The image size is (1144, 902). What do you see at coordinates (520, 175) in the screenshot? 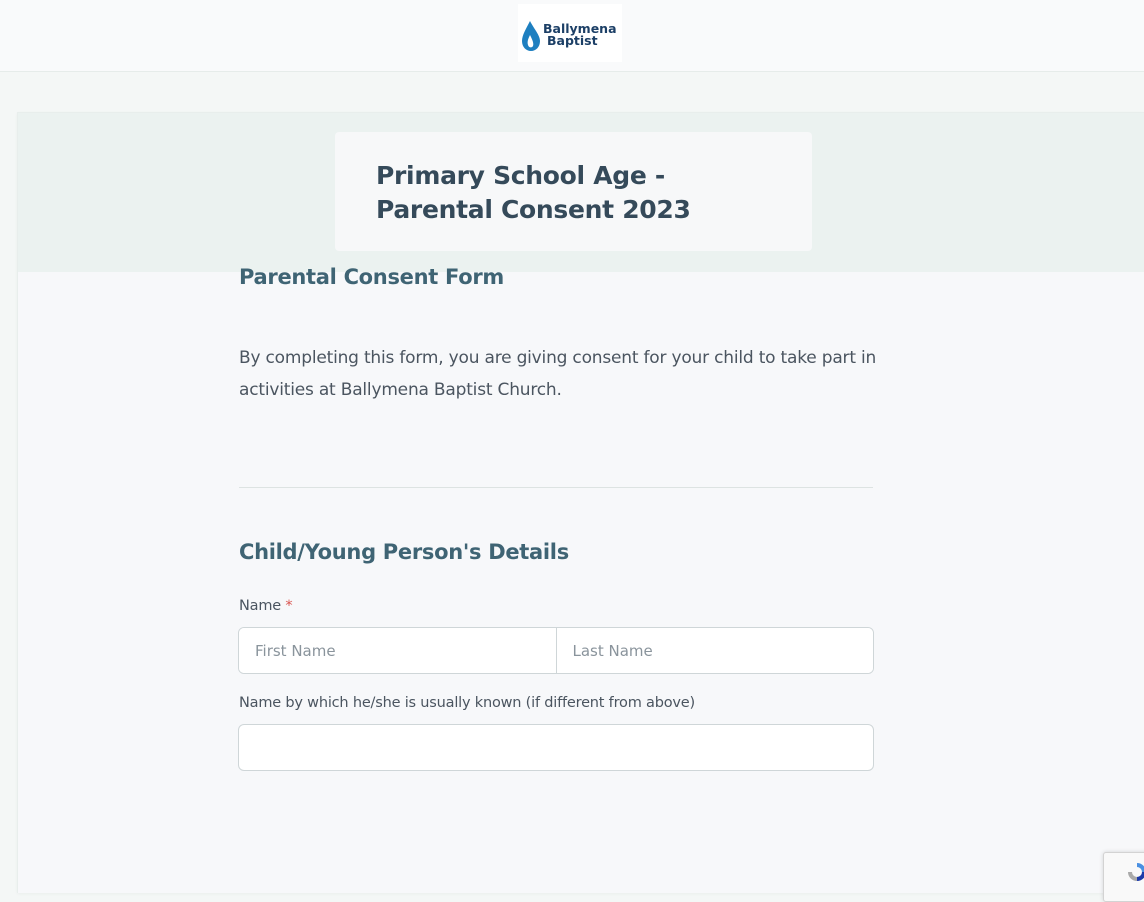
I see `form-title-line1: Primary School Age -` at bounding box center [520, 175].